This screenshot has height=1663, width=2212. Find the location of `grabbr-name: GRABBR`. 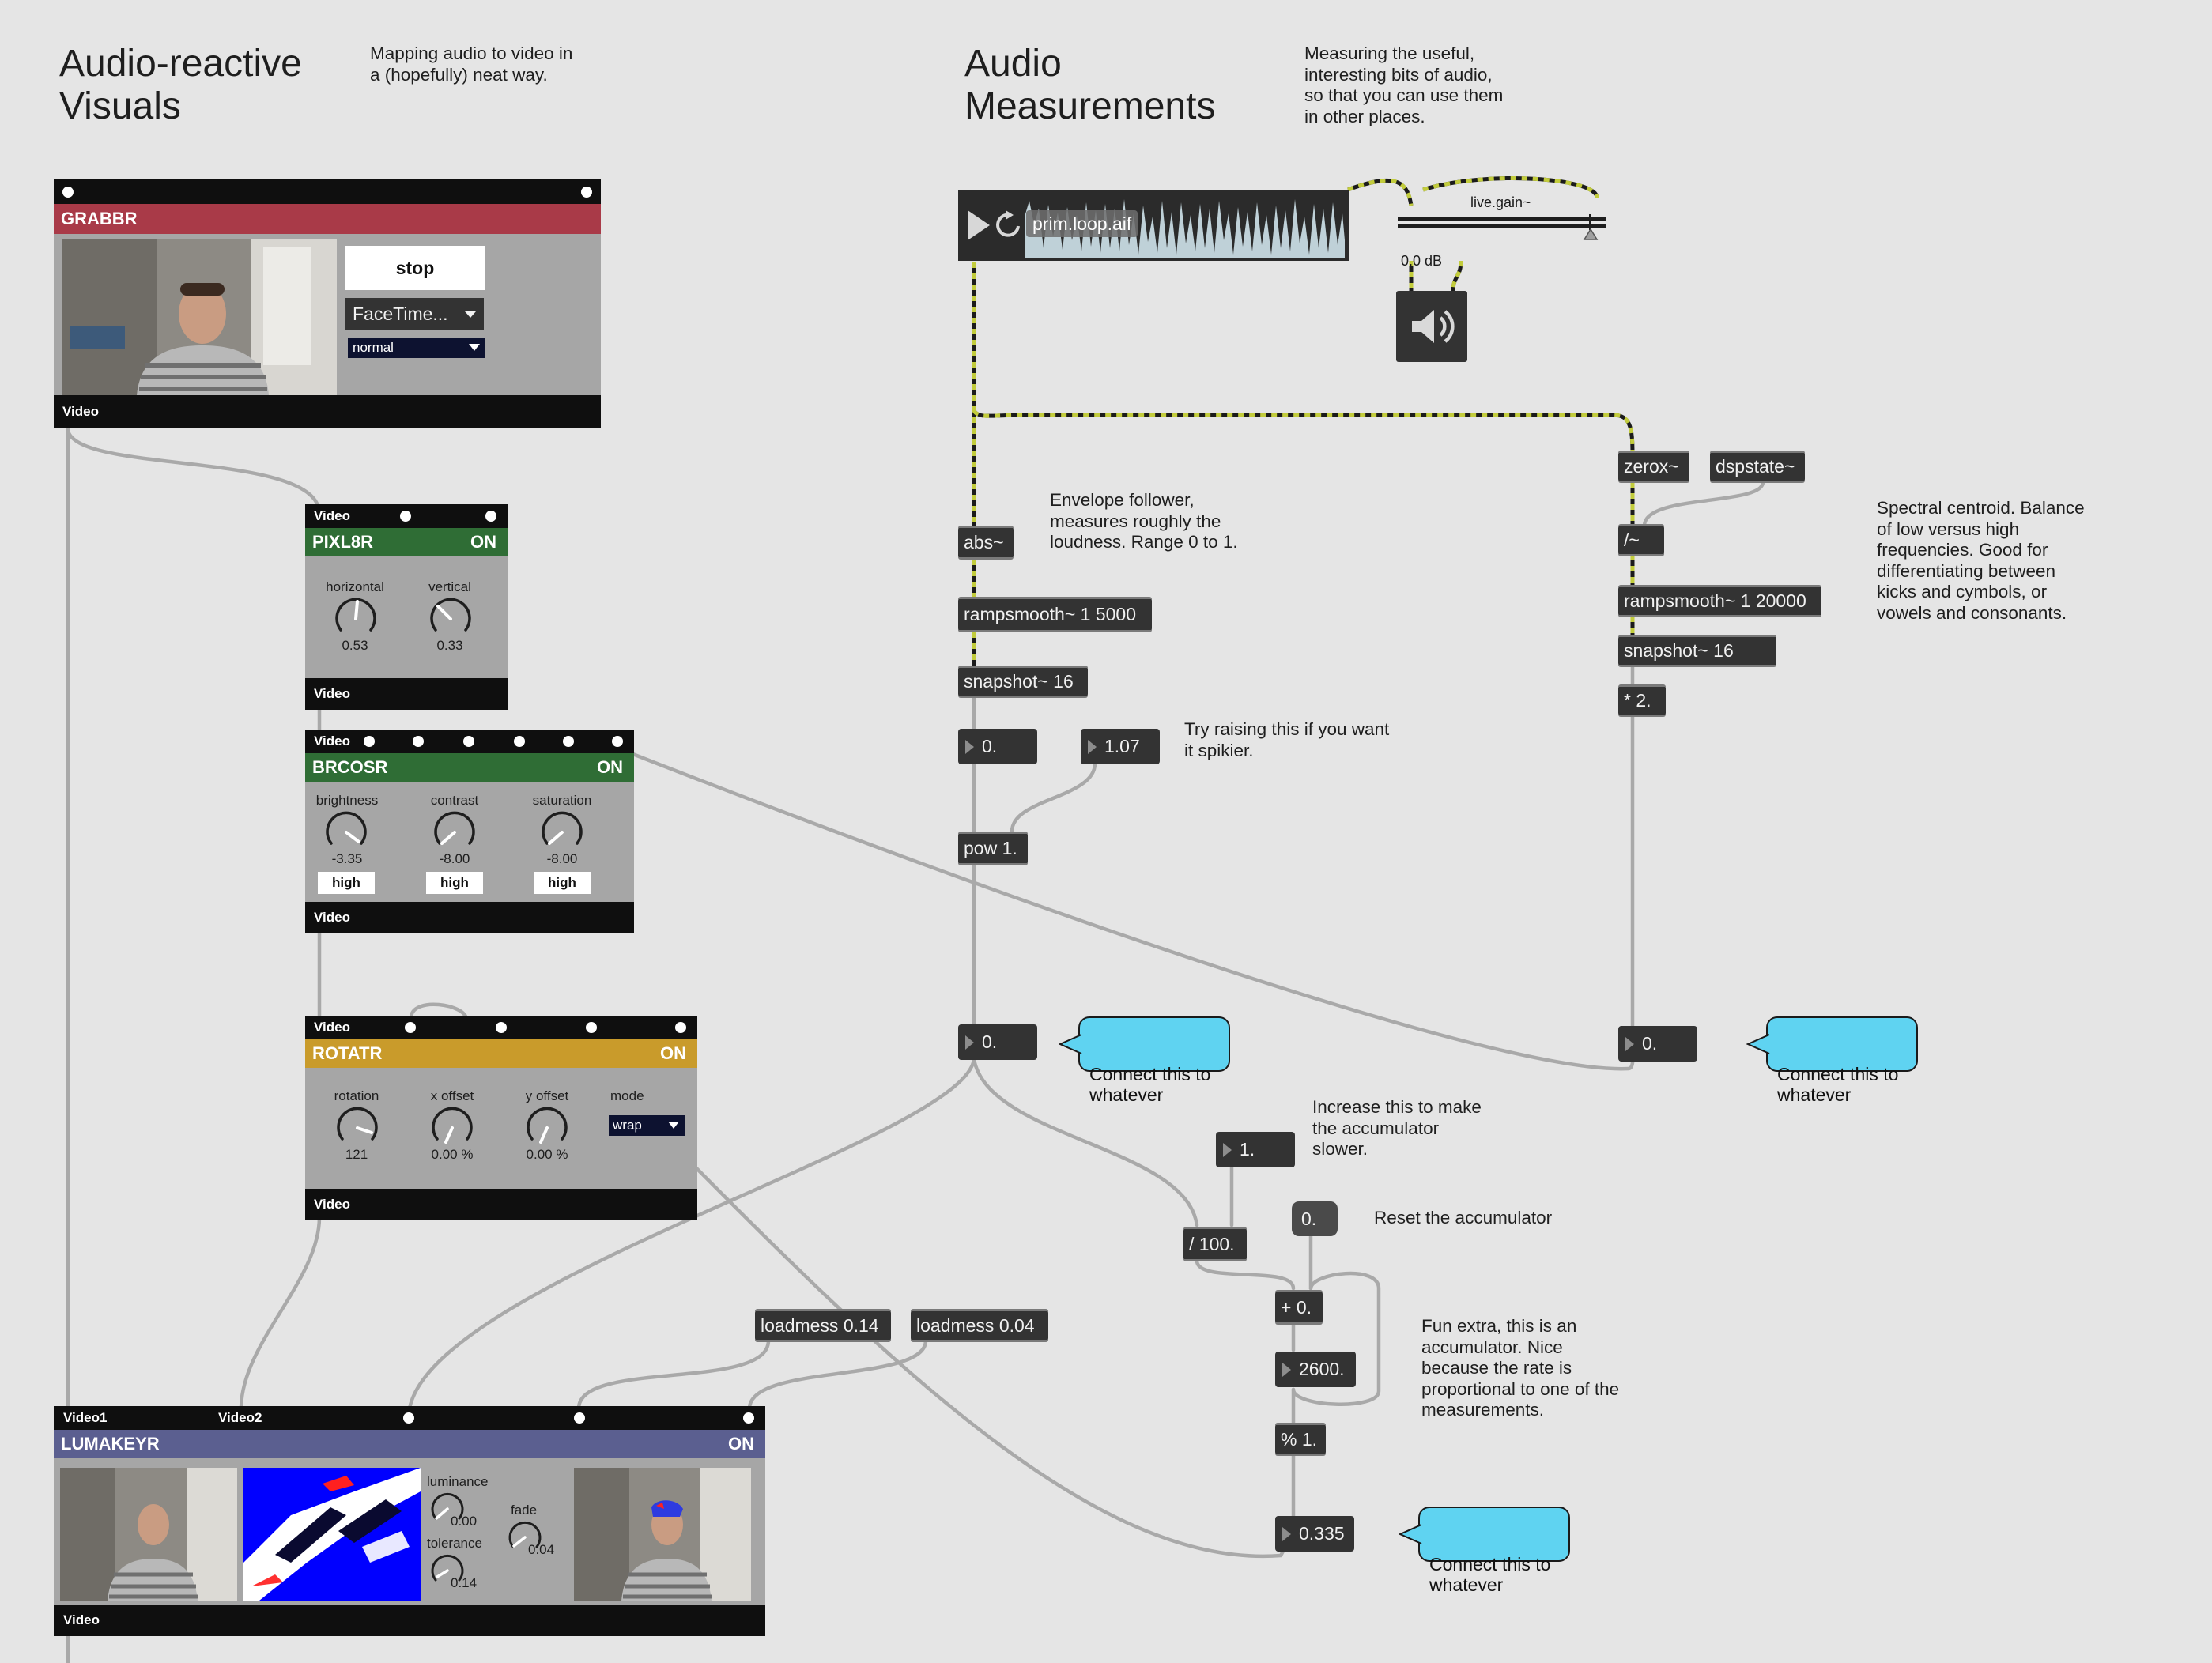

grabbr-name: GRABBR is located at coordinates (99, 218).